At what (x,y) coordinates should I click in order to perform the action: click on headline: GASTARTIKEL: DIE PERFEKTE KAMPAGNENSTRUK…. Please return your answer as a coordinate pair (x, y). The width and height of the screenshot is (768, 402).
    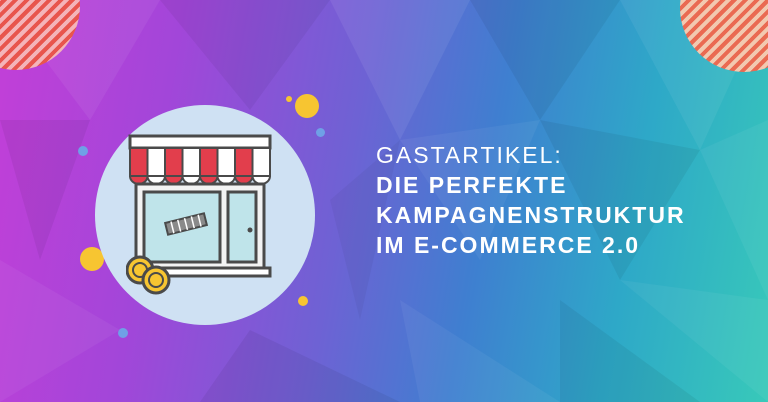
    Looking at the image, I should click on (531, 200).